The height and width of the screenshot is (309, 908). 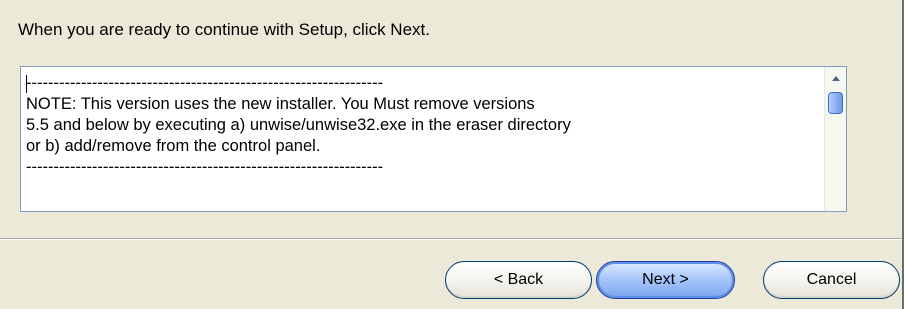 I want to click on separator-line, so click(x=451, y=239).